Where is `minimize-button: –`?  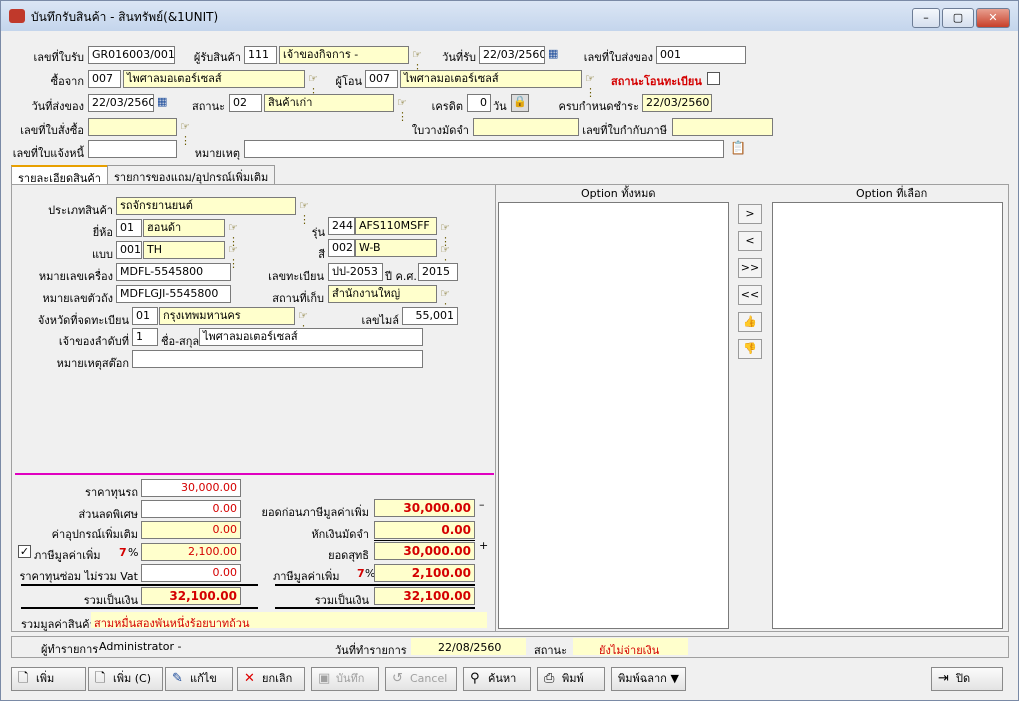 minimize-button: – is located at coordinates (926, 18).